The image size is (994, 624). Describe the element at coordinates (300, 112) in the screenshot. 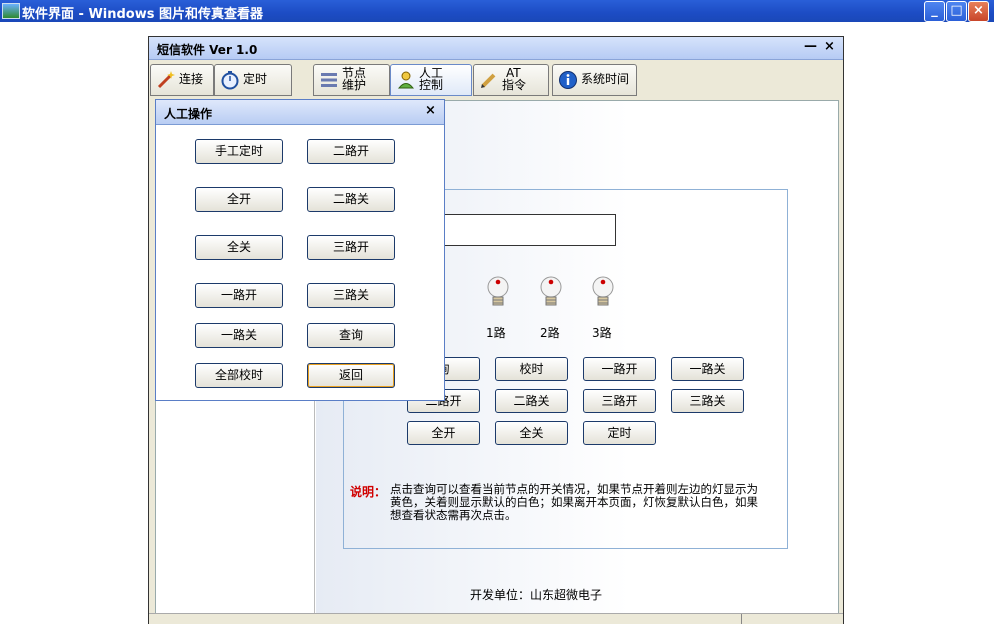

I see `dialog-titlebar: 人工操作 ×` at that location.